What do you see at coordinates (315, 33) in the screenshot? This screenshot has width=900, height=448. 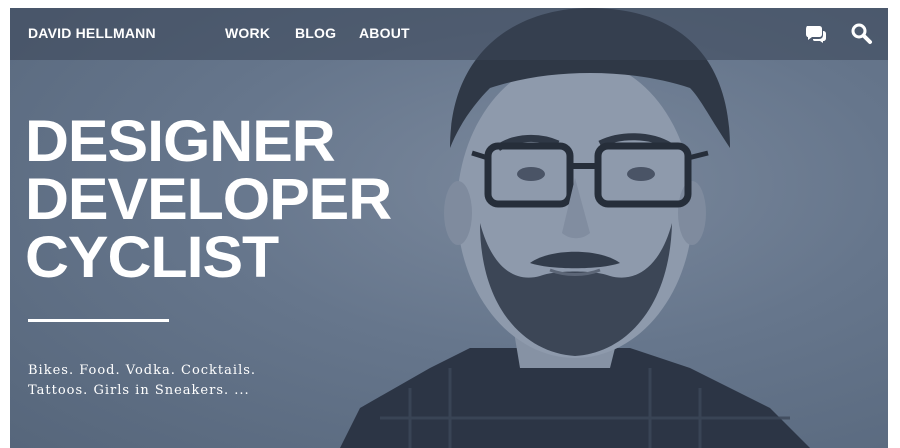 I see `nav-blog-link: BLOG` at bounding box center [315, 33].